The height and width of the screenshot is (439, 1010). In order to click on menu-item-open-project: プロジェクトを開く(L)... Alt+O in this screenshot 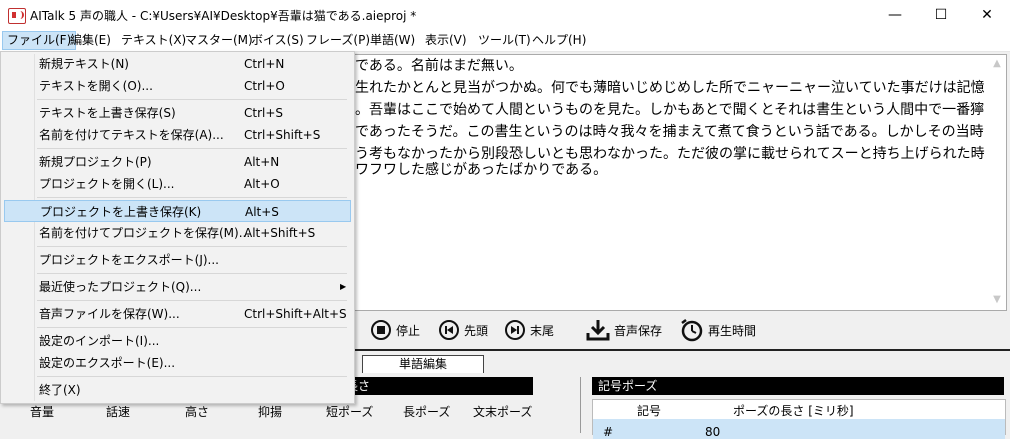, I will do `click(177, 184)`.